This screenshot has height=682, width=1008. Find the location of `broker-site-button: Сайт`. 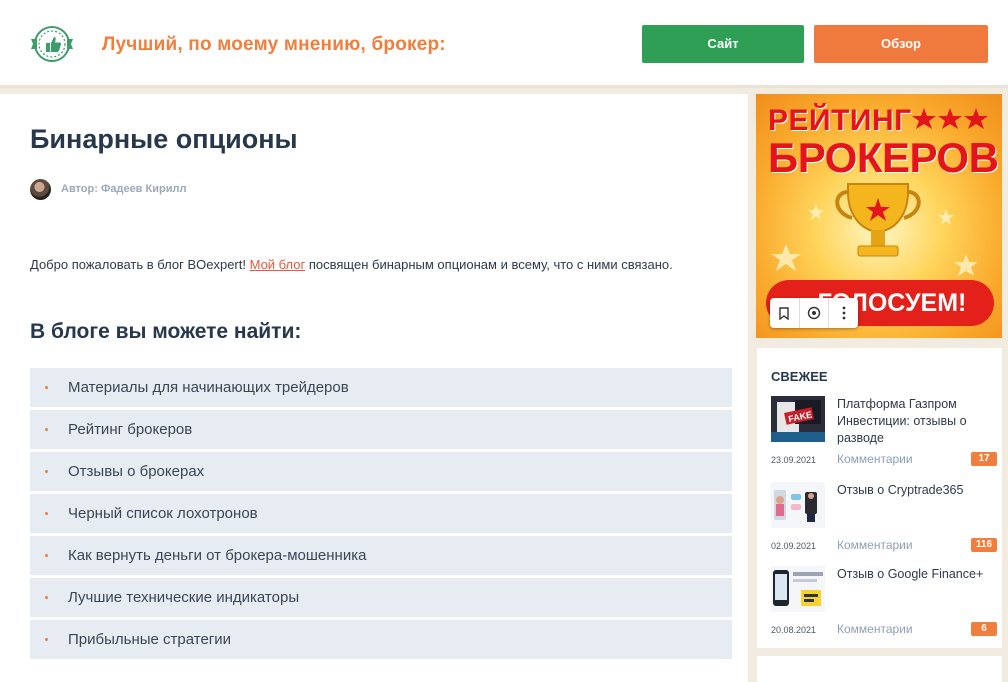

broker-site-button: Сайт is located at coordinates (723, 44).